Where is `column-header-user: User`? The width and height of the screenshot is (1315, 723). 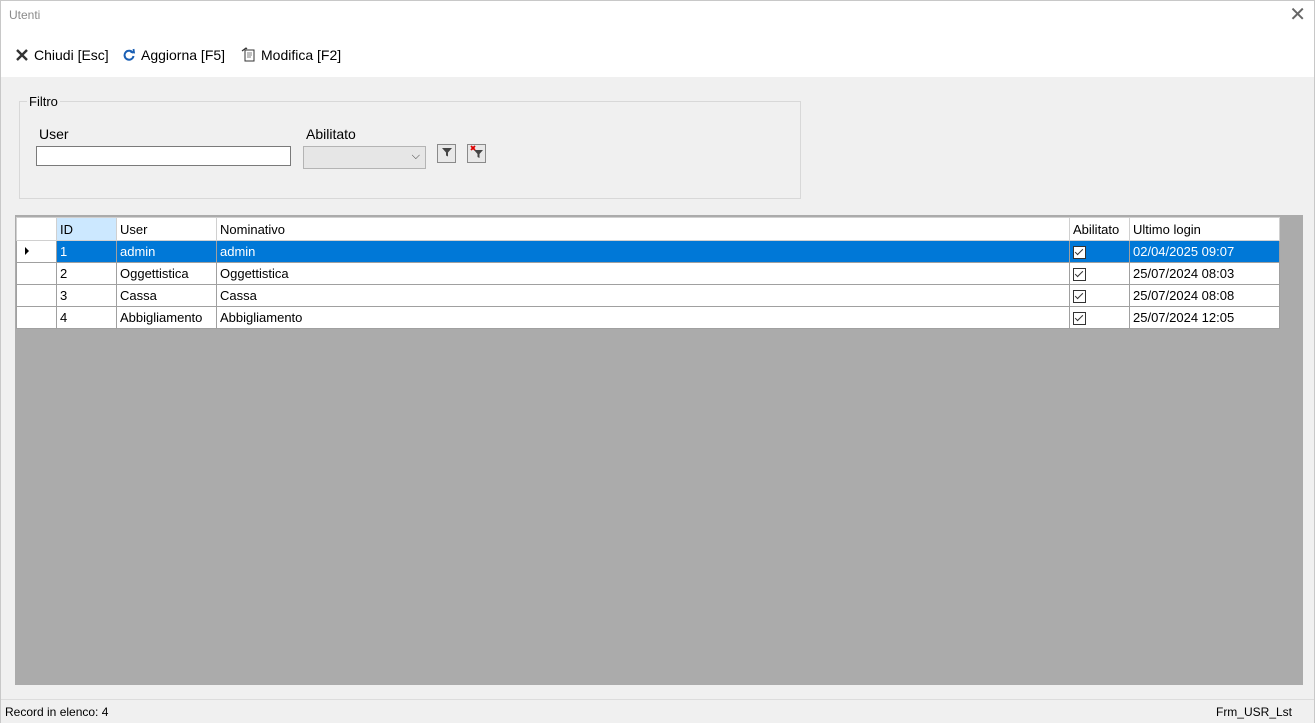
column-header-user: User is located at coordinates (166, 229).